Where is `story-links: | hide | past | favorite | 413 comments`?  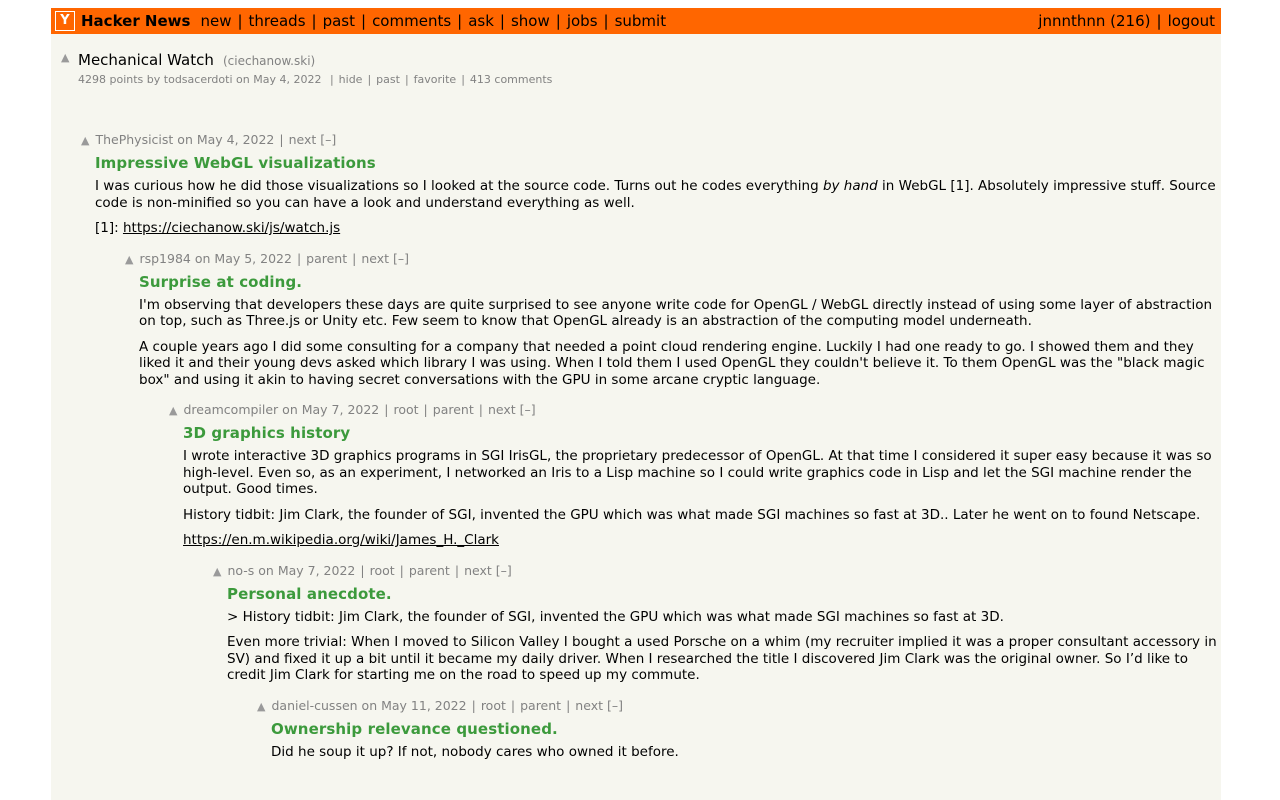
story-links: | hide | past | favorite | 413 comments is located at coordinates (438, 79).